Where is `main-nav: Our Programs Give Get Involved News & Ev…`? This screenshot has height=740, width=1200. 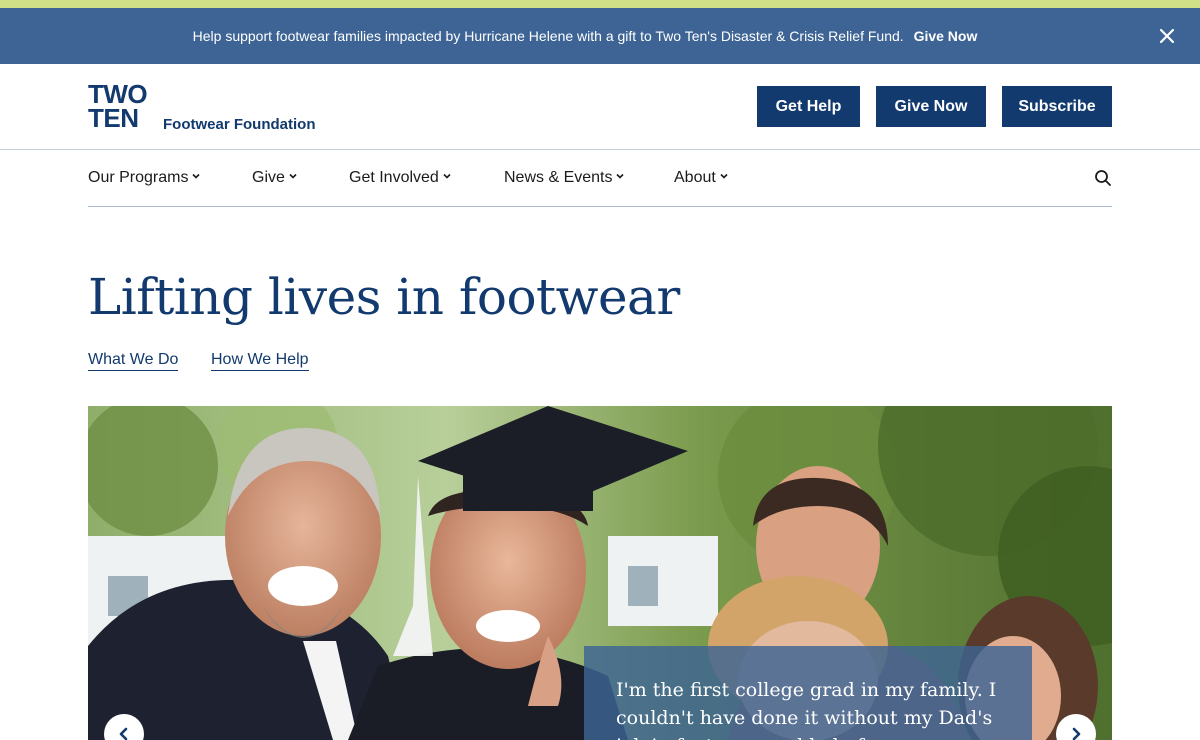
main-nav: Our Programs Give Get Involved News & Ev… is located at coordinates (600, 178).